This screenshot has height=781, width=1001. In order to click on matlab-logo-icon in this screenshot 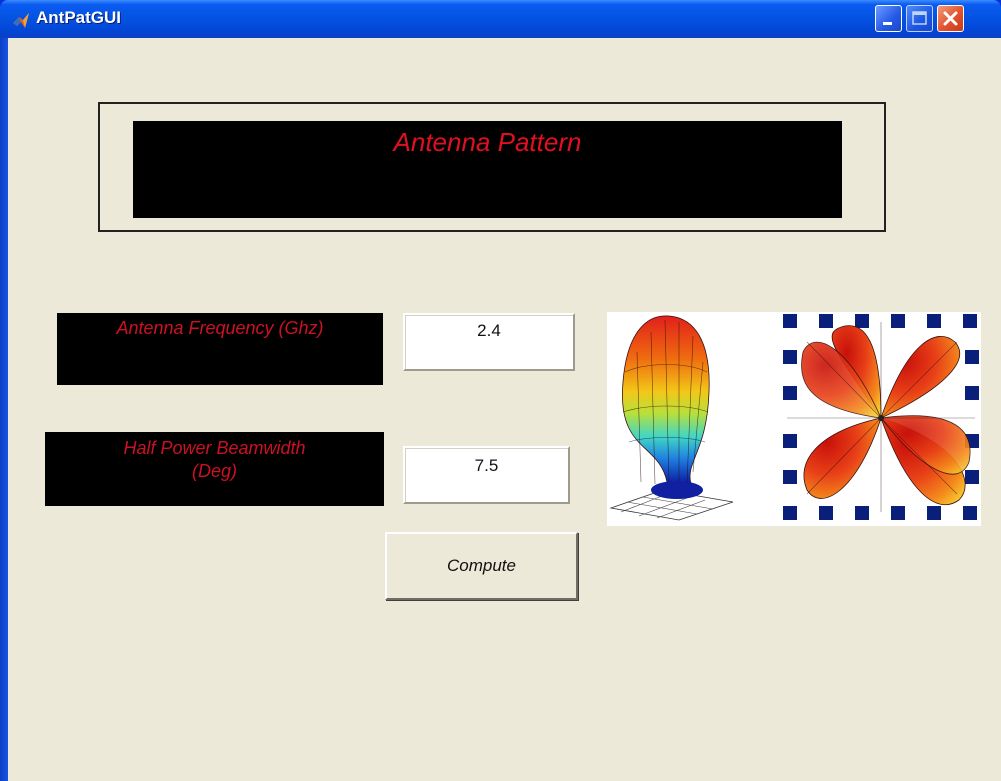, I will do `click(21, 20)`.